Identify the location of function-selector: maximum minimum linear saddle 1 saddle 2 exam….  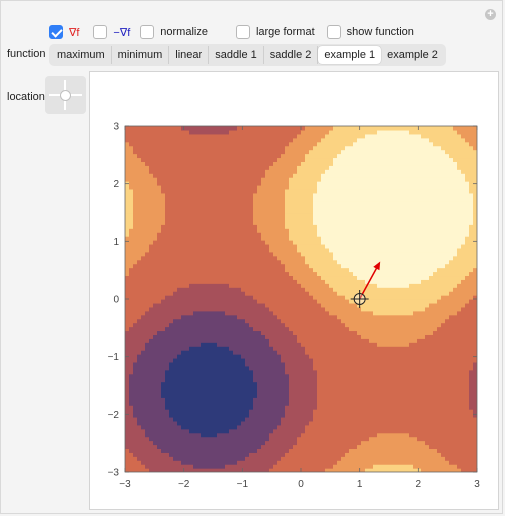
(247, 55).